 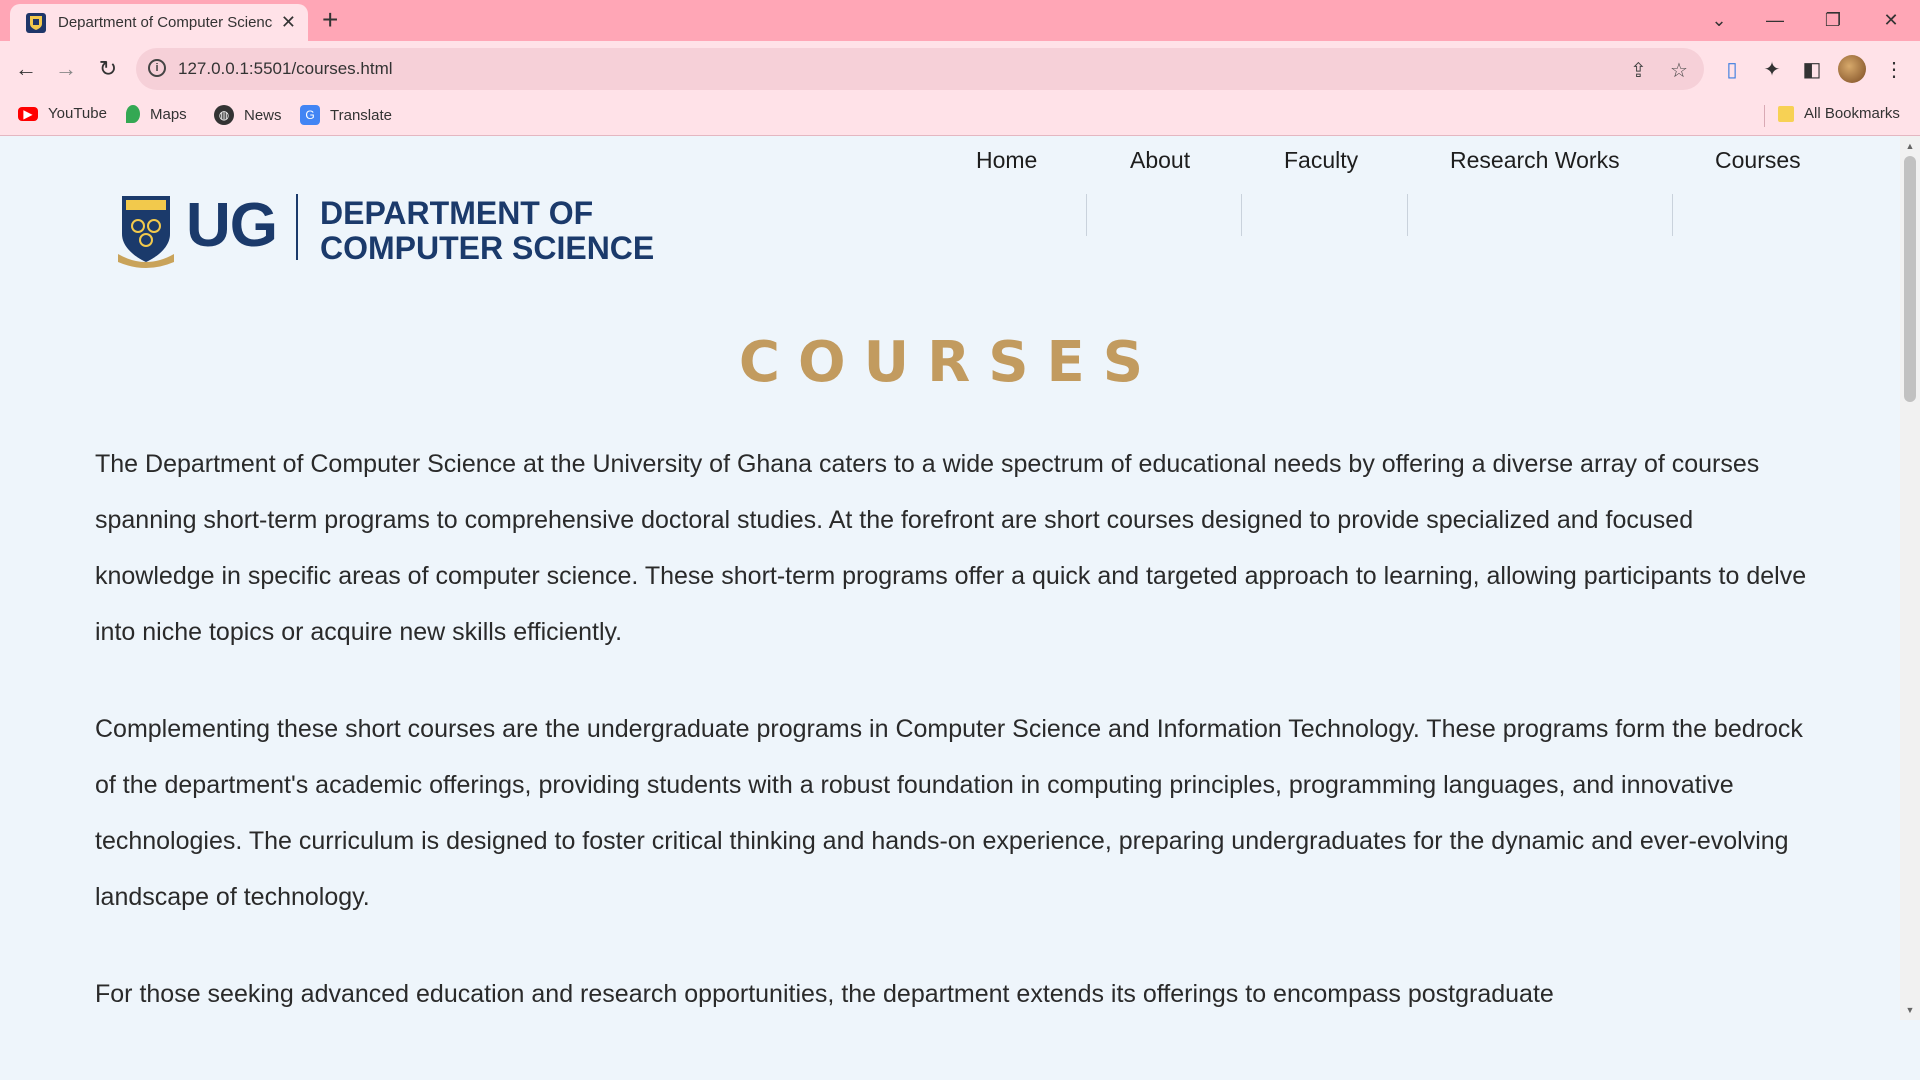 What do you see at coordinates (133, 114) in the screenshot?
I see `maps-icon` at bounding box center [133, 114].